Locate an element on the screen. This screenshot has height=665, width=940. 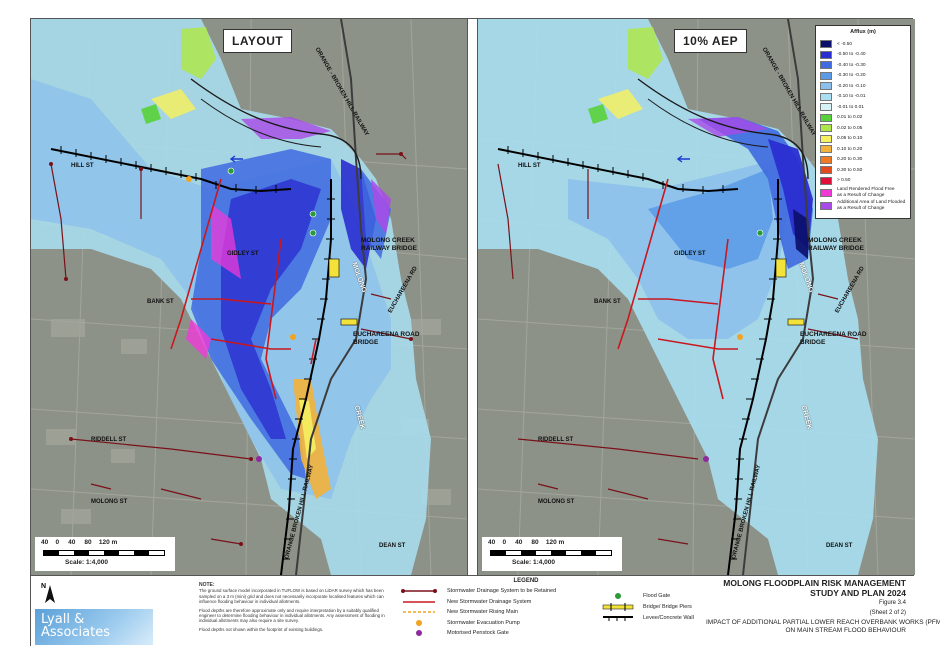
panel-title: 10% AEP is located at coordinates (711, 41).